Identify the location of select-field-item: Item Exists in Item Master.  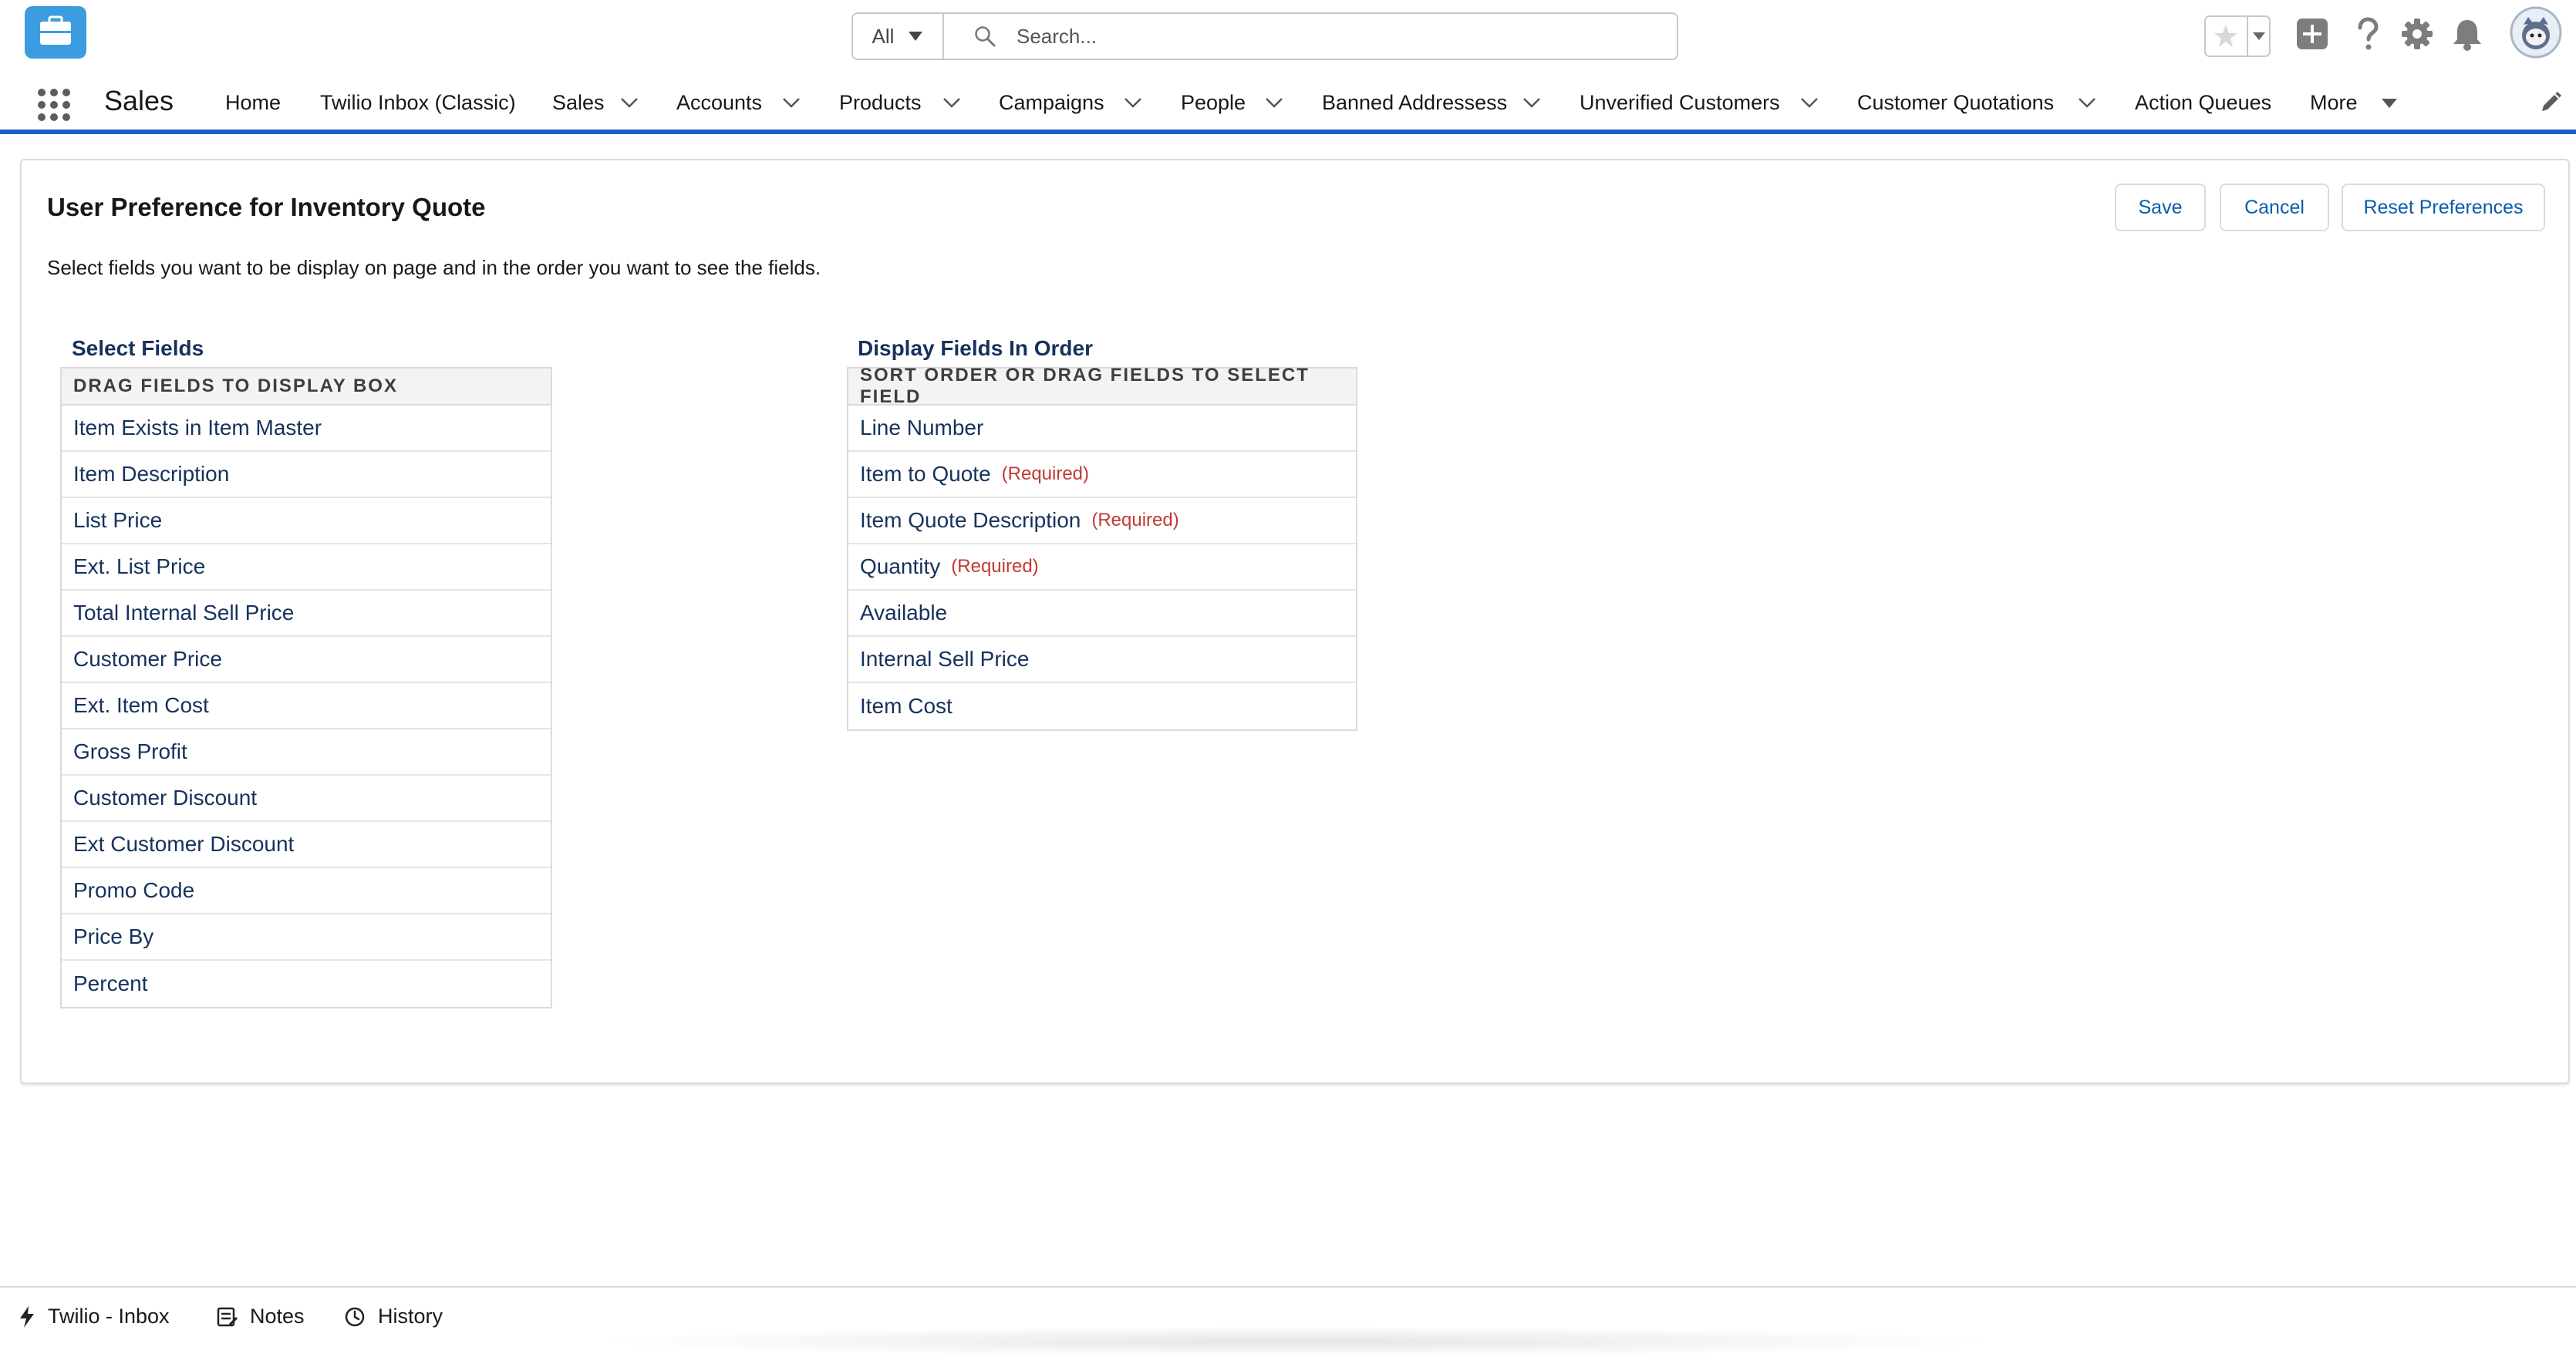
(306, 429).